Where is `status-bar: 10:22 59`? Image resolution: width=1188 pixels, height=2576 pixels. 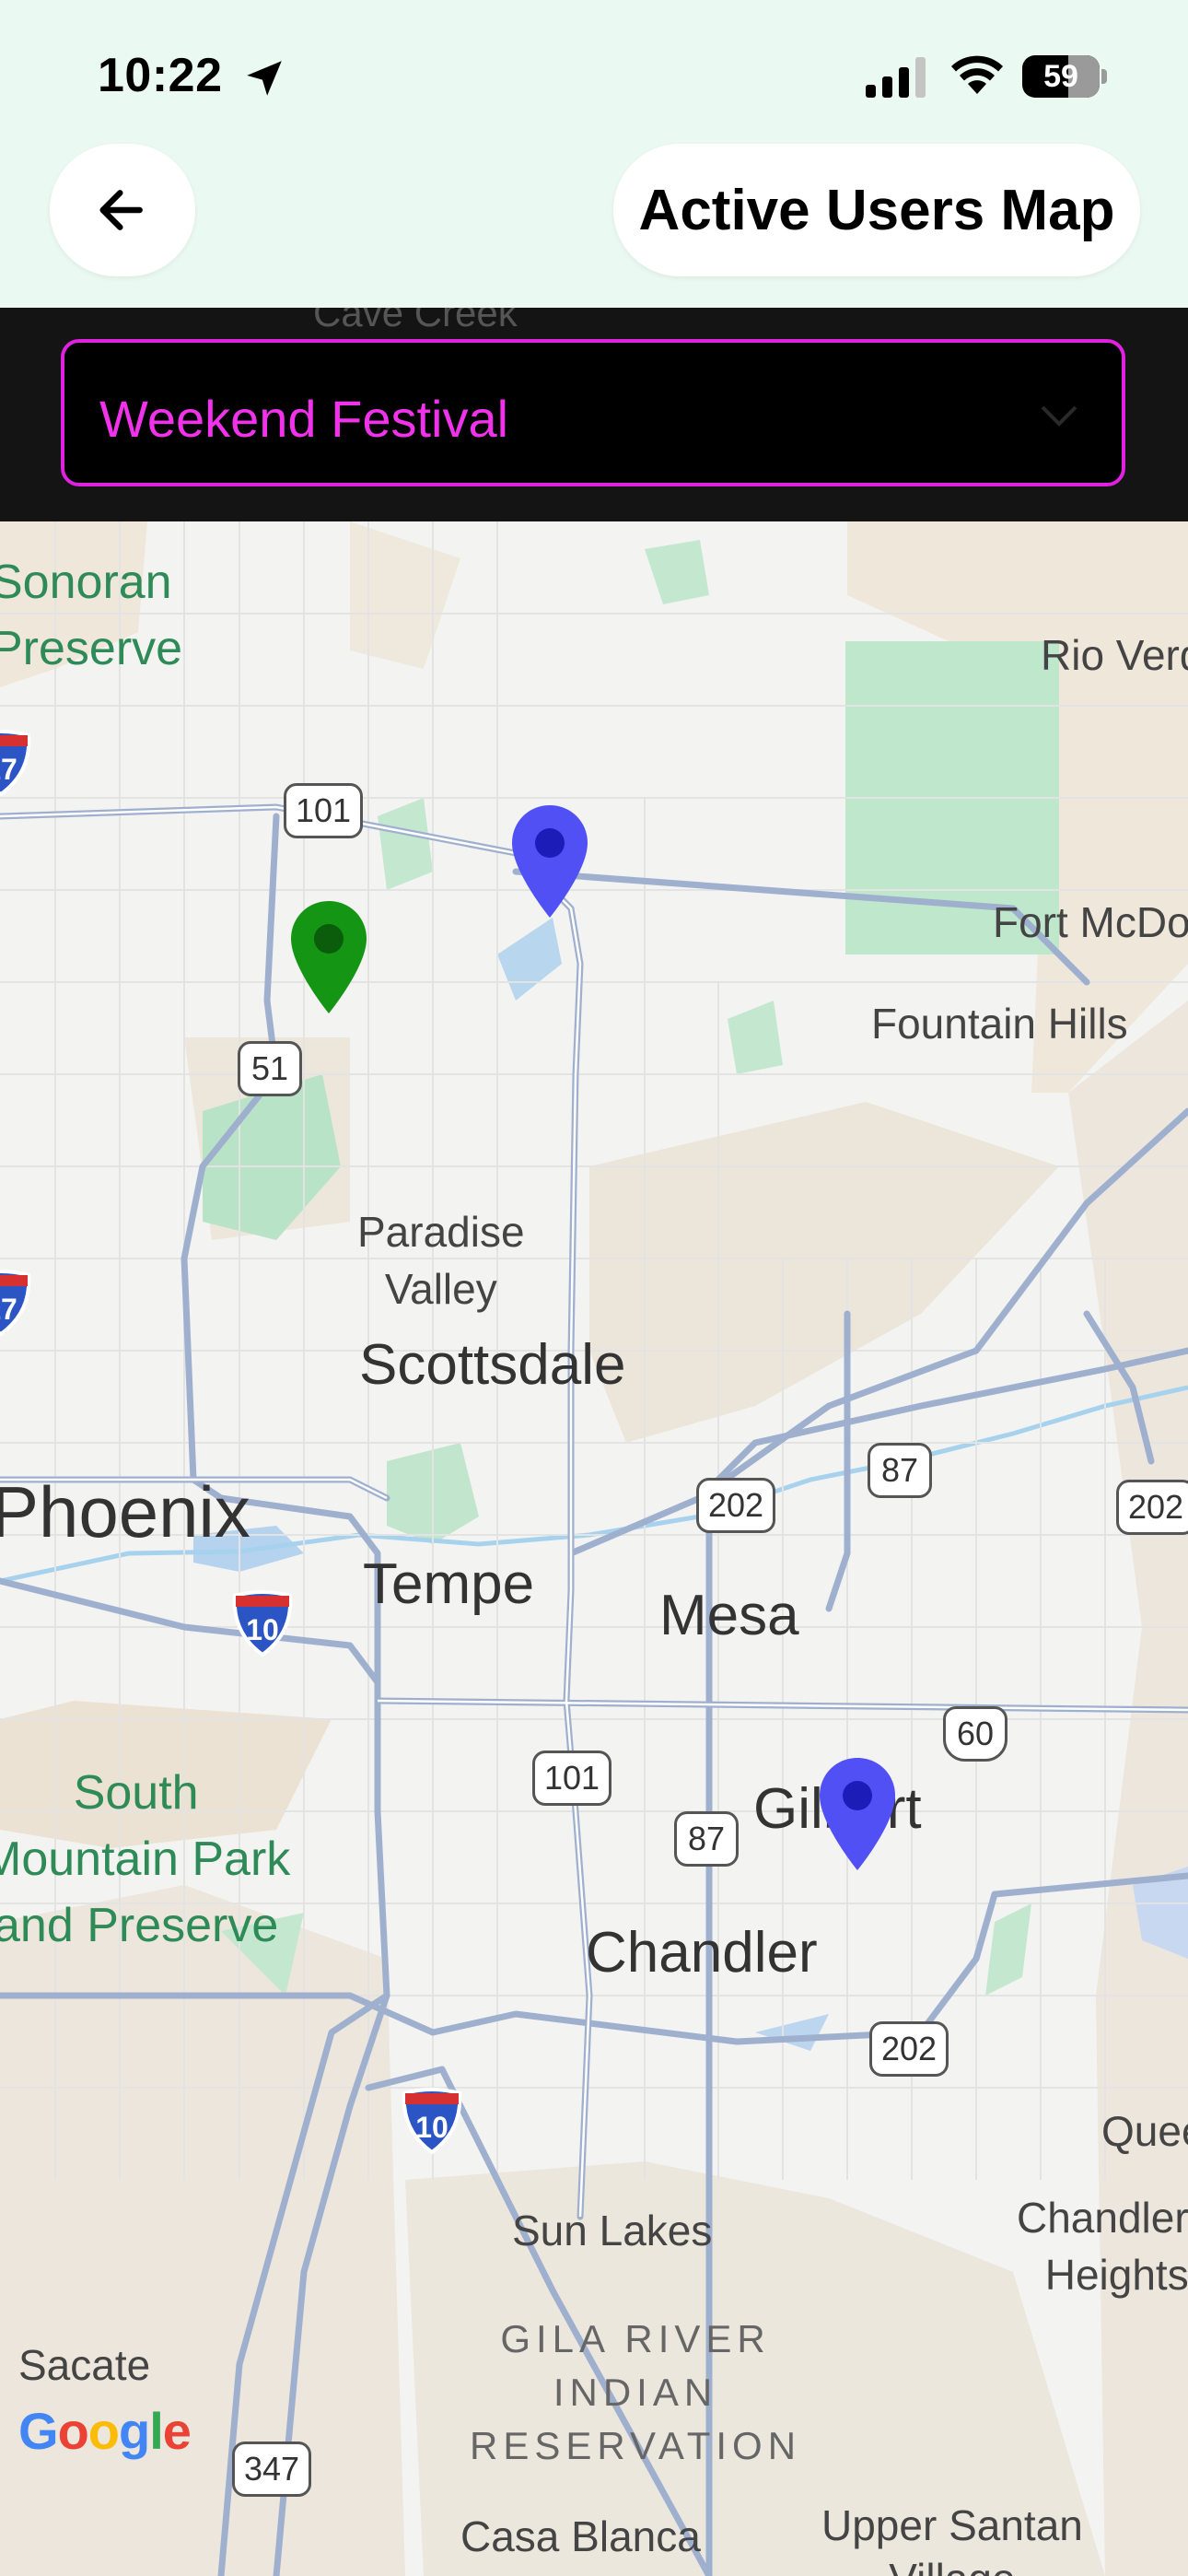 status-bar: 10:22 59 is located at coordinates (594, 69).